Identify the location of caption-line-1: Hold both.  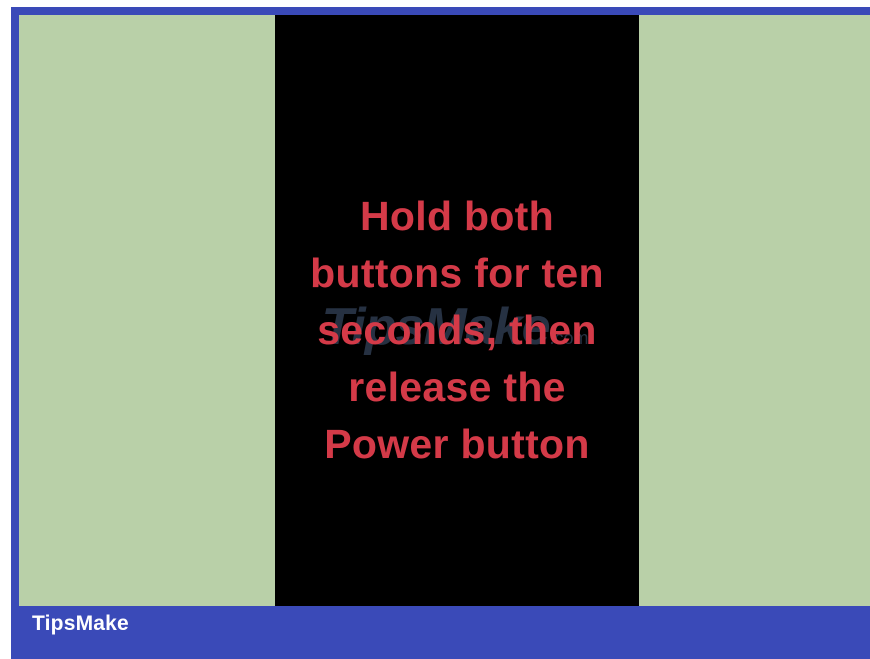
(457, 216).